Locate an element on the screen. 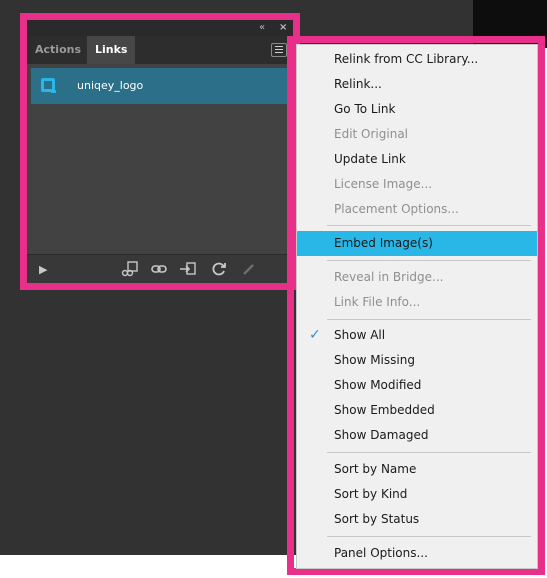 This screenshot has height=578, width=547. menu-item-show-damaged: Show Damaged is located at coordinates (417, 435).